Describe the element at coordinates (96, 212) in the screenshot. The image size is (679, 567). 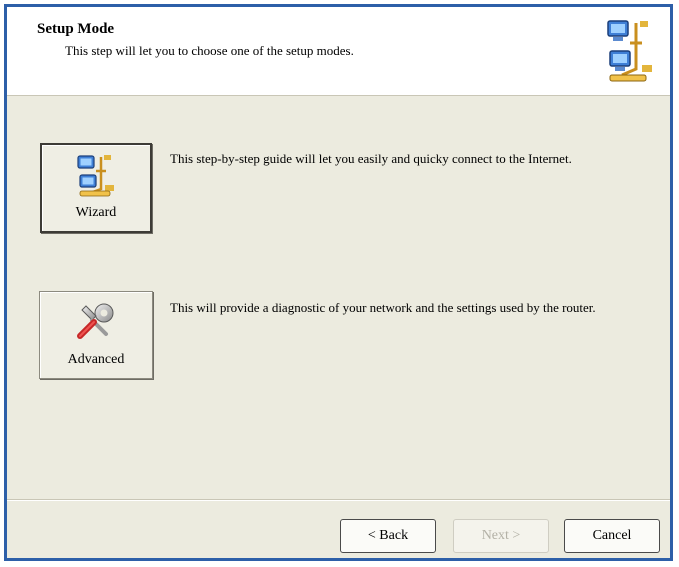
I see `wizard-button-label: Wizard` at that location.